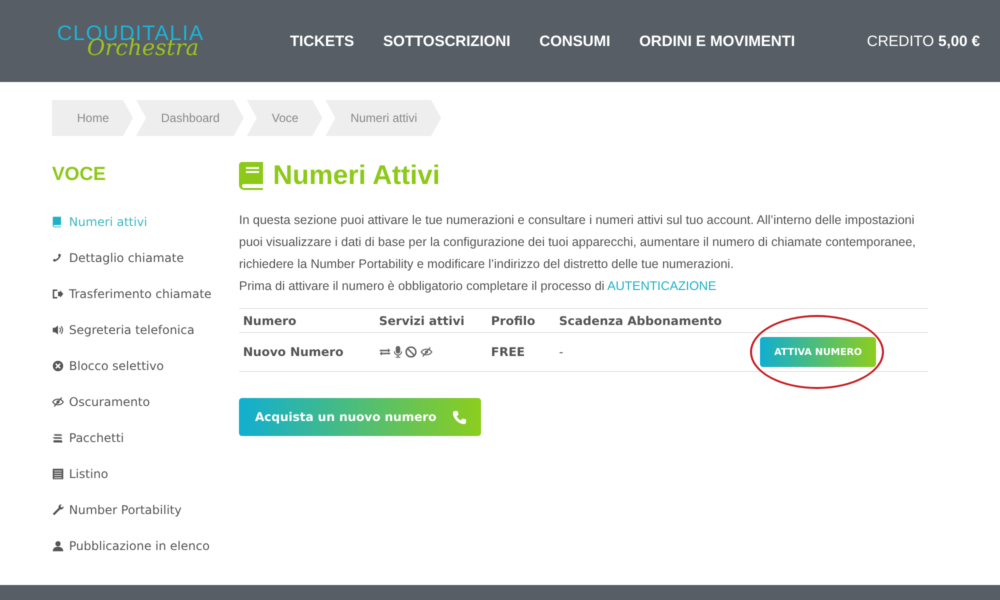 Image resolution: width=1000 pixels, height=600 pixels. Describe the element at coordinates (923, 41) in the screenshot. I see `credit-balance: CREDITO 5,00 €` at that location.